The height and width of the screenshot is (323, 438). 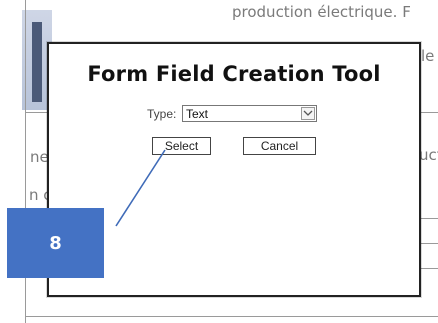 What do you see at coordinates (55, 243) in the screenshot?
I see `callout-number-badge: 8` at bounding box center [55, 243].